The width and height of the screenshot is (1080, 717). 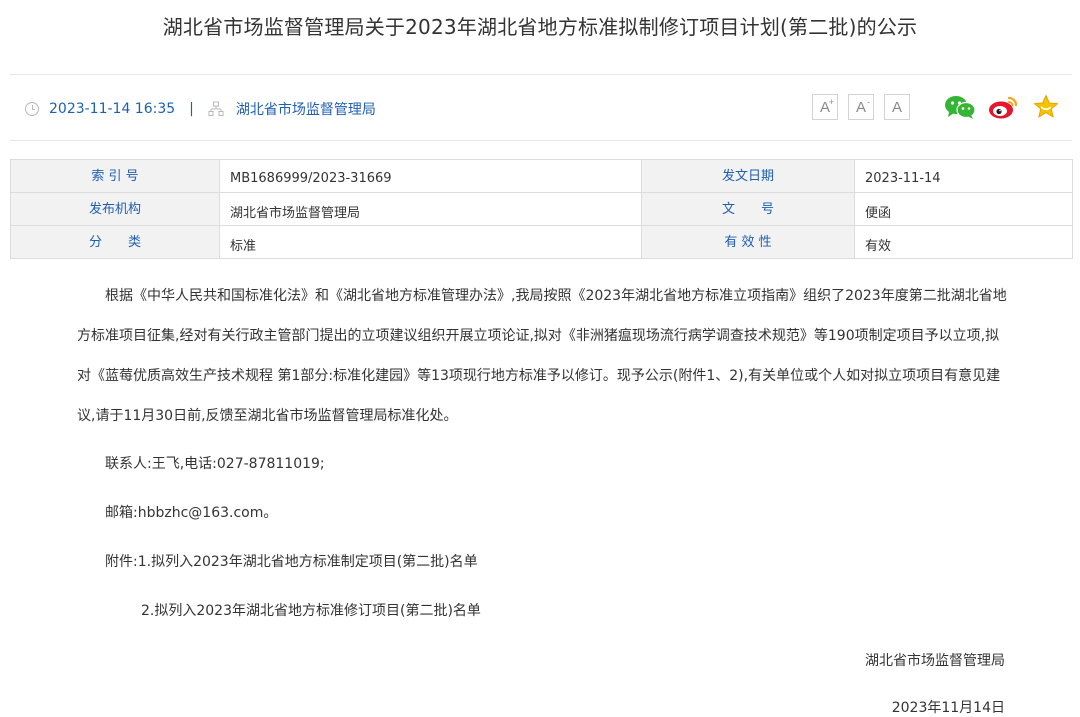 I want to click on attachment-2: 2.拟列入2023年湖北省地方标准修订项目(第二批)名单, so click(x=311, y=610).